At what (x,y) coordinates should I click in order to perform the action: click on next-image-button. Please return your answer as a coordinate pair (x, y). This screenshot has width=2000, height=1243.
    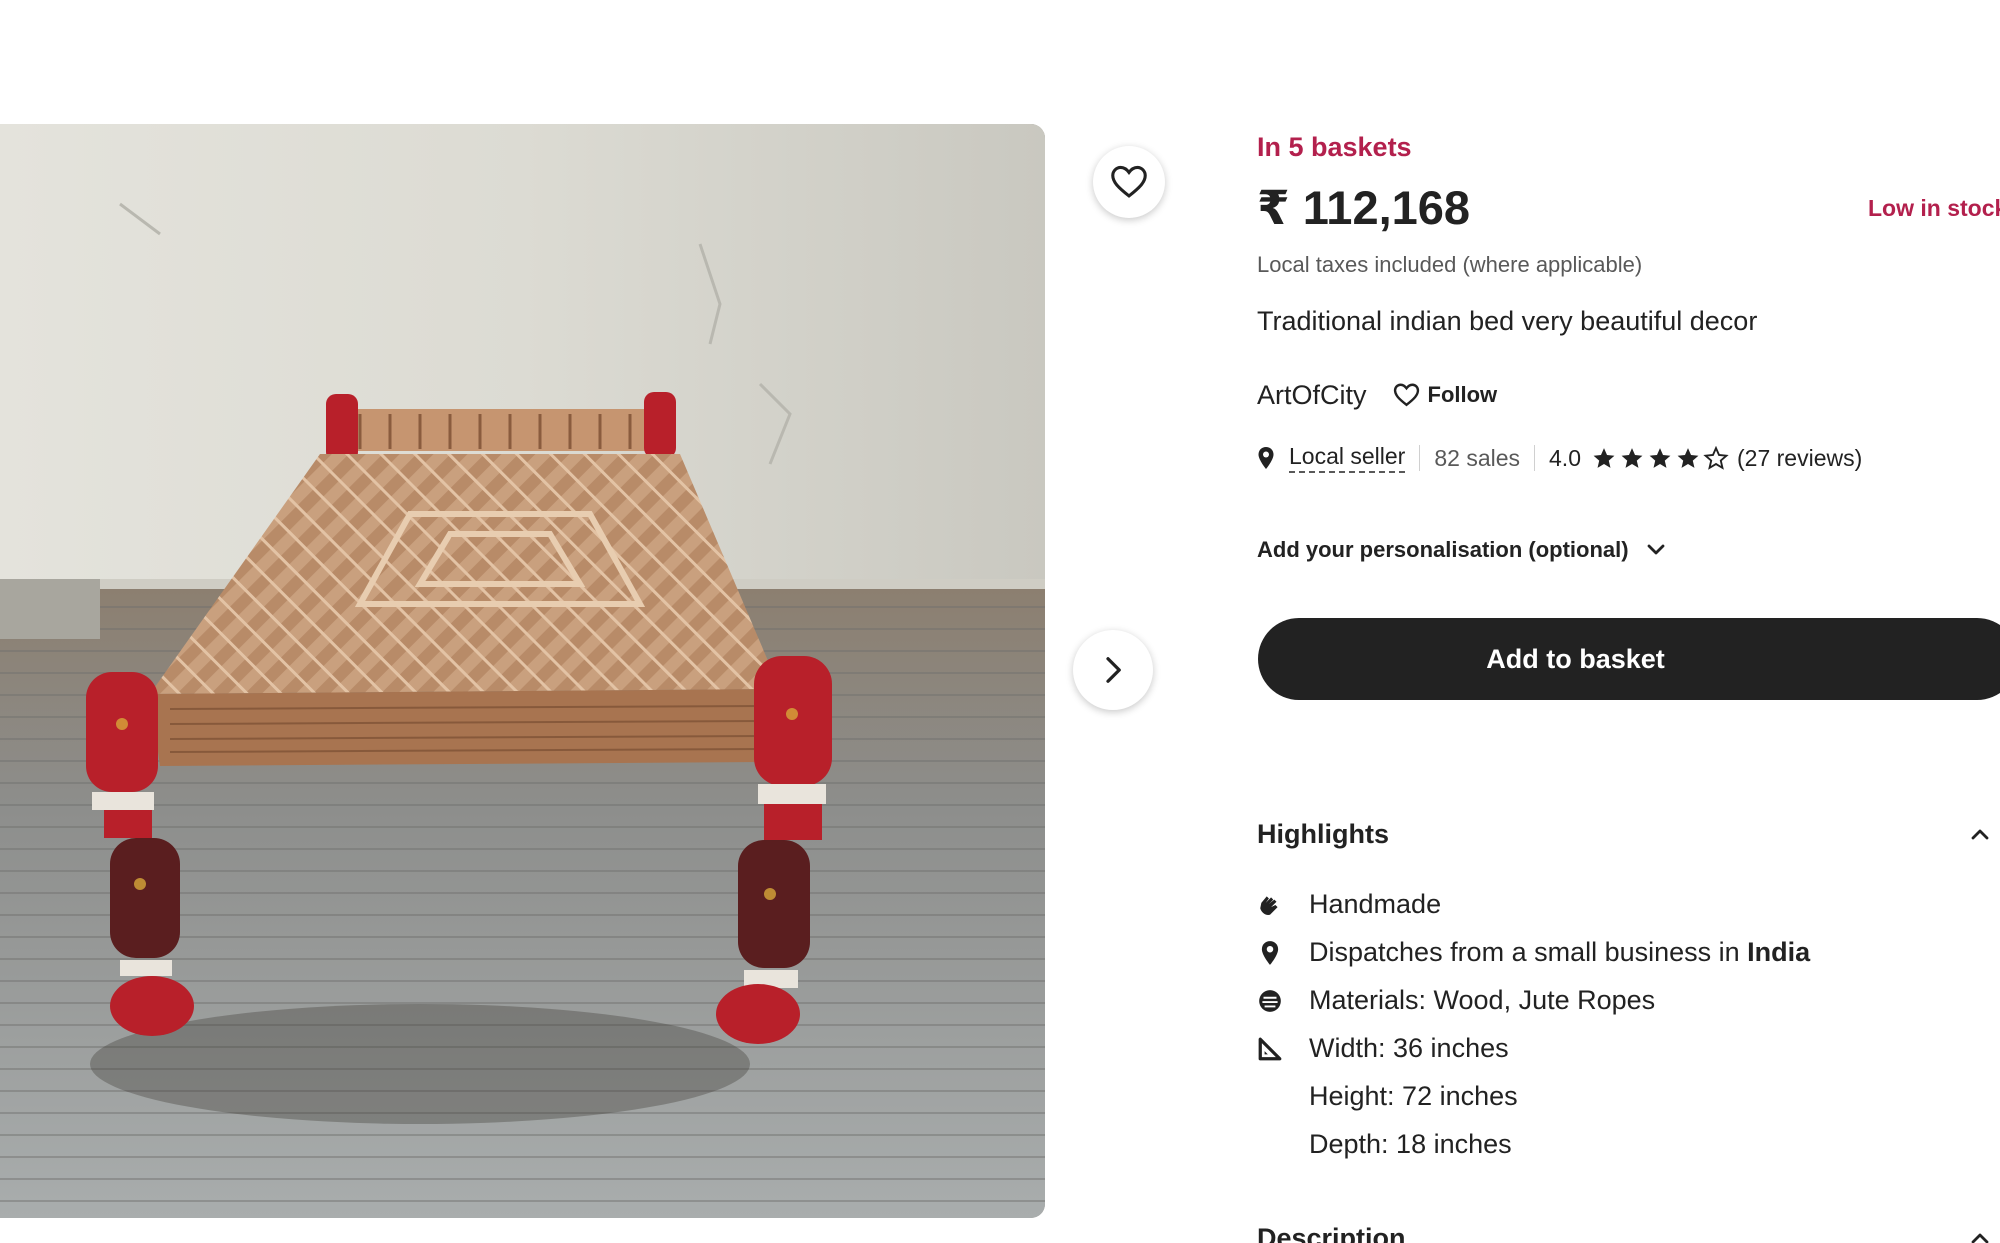
    Looking at the image, I should click on (1113, 670).